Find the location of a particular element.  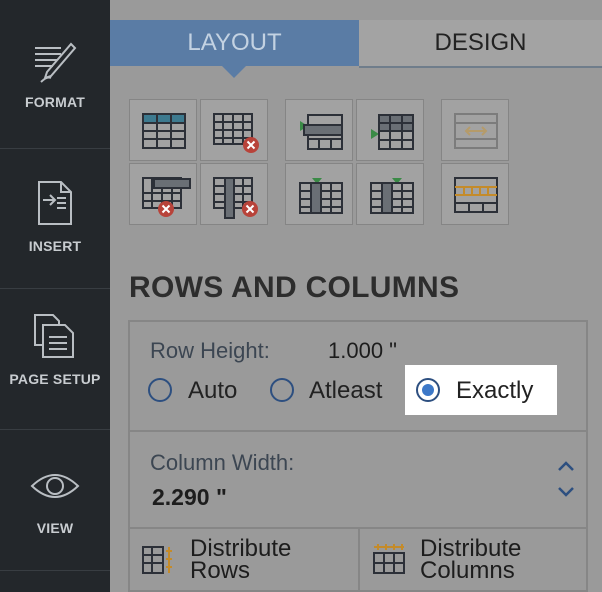

radio-atleast is located at coordinates (282, 390).